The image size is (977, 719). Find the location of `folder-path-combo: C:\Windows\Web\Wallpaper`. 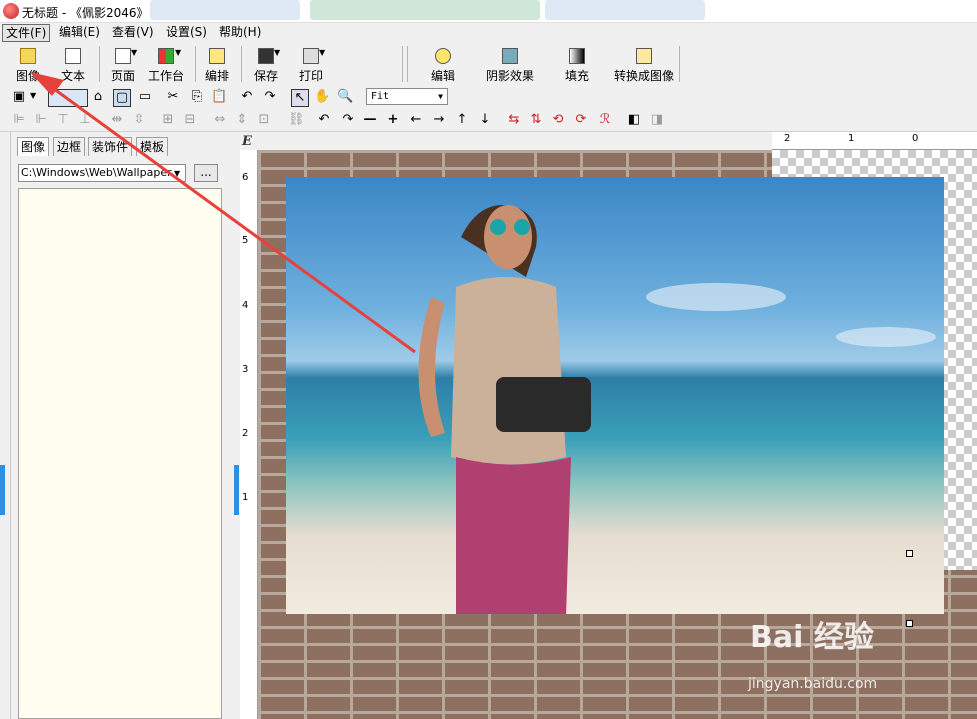

folder-path-combo: C:\Windows\Web\Wallpaper is located at coordinates (102, 173).